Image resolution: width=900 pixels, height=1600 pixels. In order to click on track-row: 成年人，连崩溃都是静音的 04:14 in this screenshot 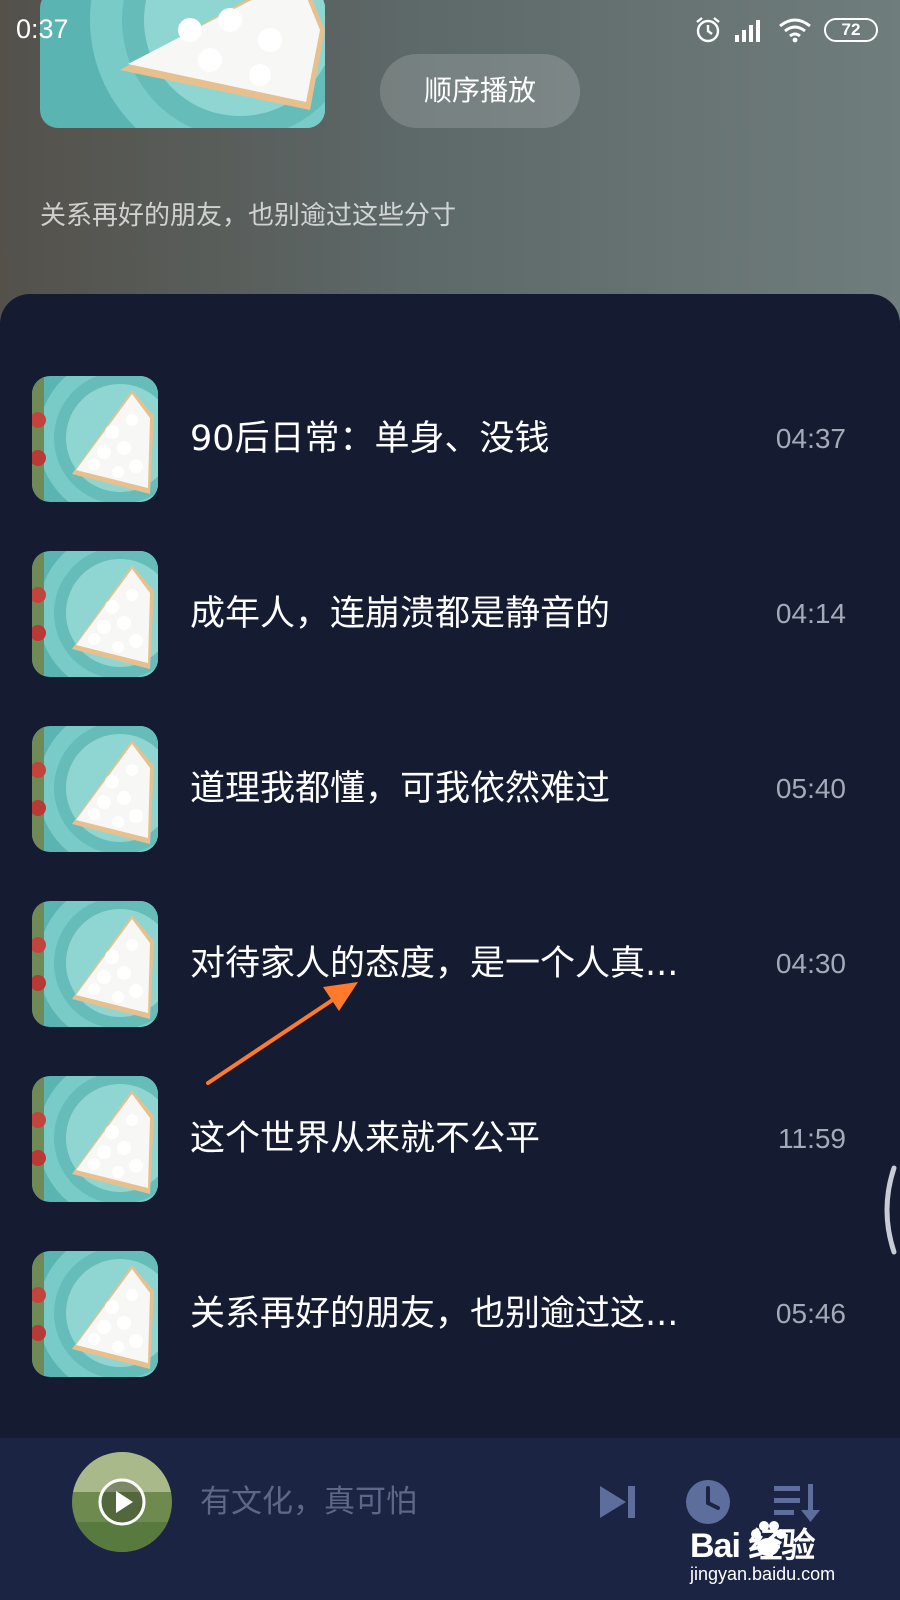, I will do `click(450, 614)`.